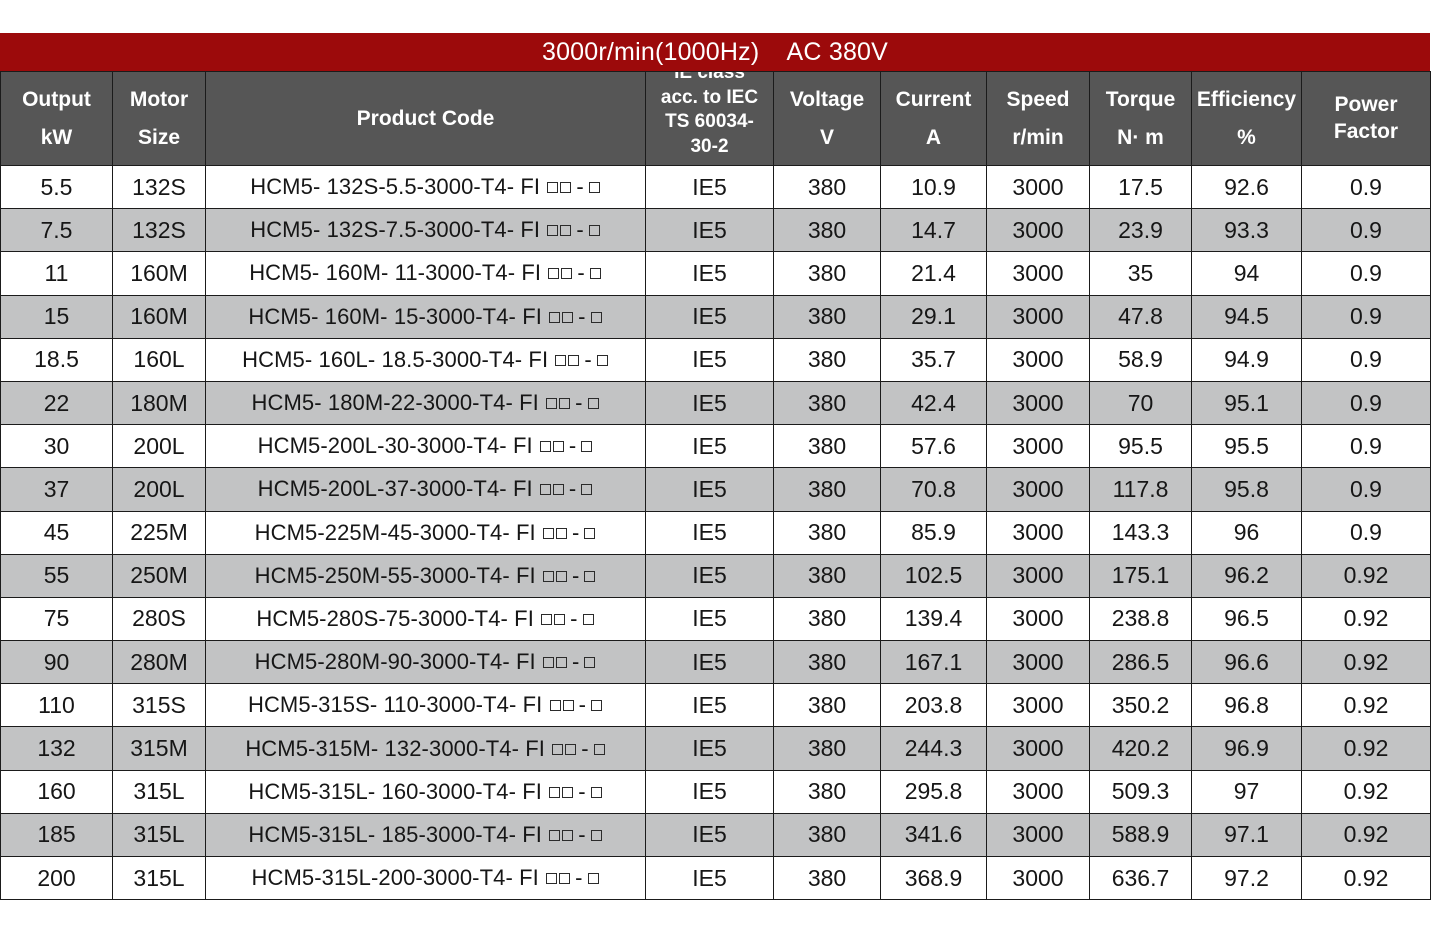 The width and height of the screenshot is (1445, 939). What do you see at coordinates (56, 835) in the screenshot?
I see `cell-output: 185` at bounding box center [56, 835].